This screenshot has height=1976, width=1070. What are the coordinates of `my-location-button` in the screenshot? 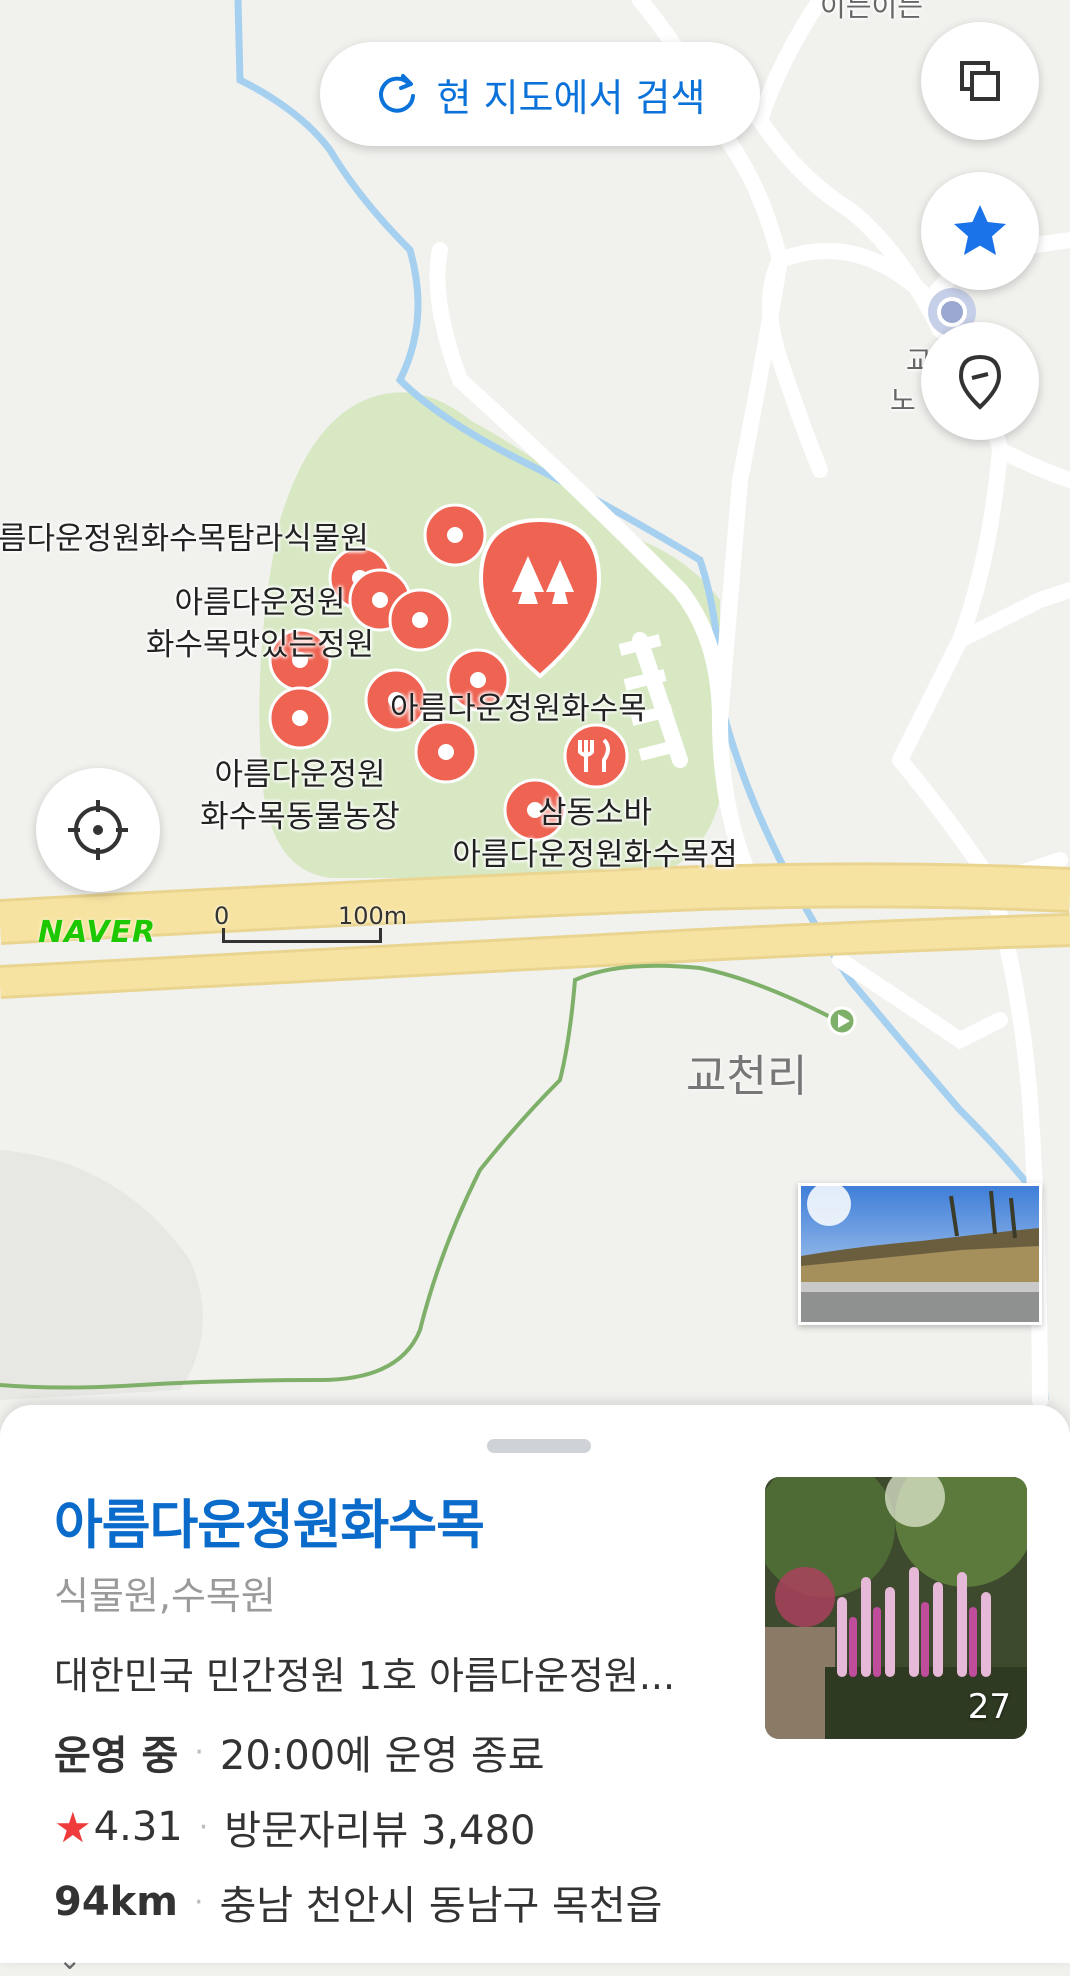 It's located at (98, 830).